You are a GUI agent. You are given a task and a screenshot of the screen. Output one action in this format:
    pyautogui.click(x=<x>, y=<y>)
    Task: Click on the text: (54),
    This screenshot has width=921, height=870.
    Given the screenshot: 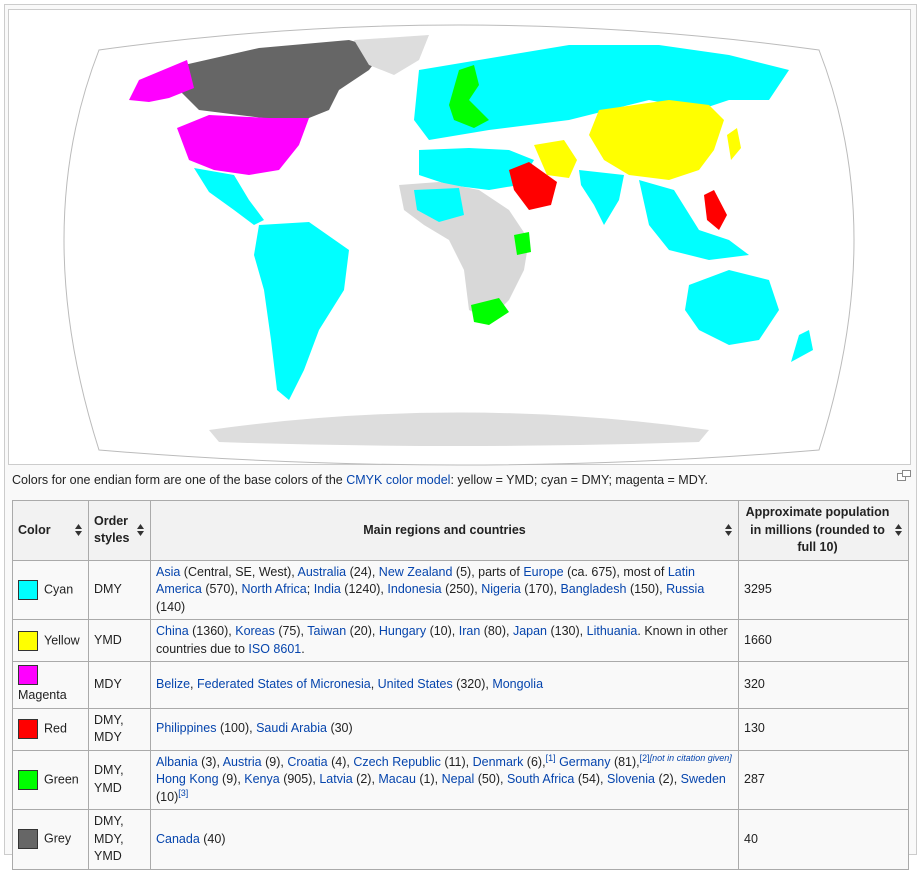 What is the action you would take?
    pyautogui.click(x=591, y=779)
    